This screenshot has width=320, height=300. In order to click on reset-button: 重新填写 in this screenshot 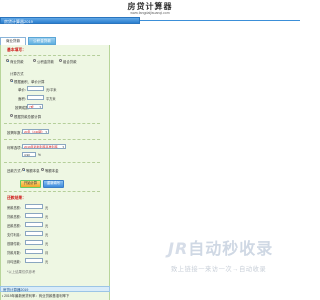, I will do `click(53, 184)`.